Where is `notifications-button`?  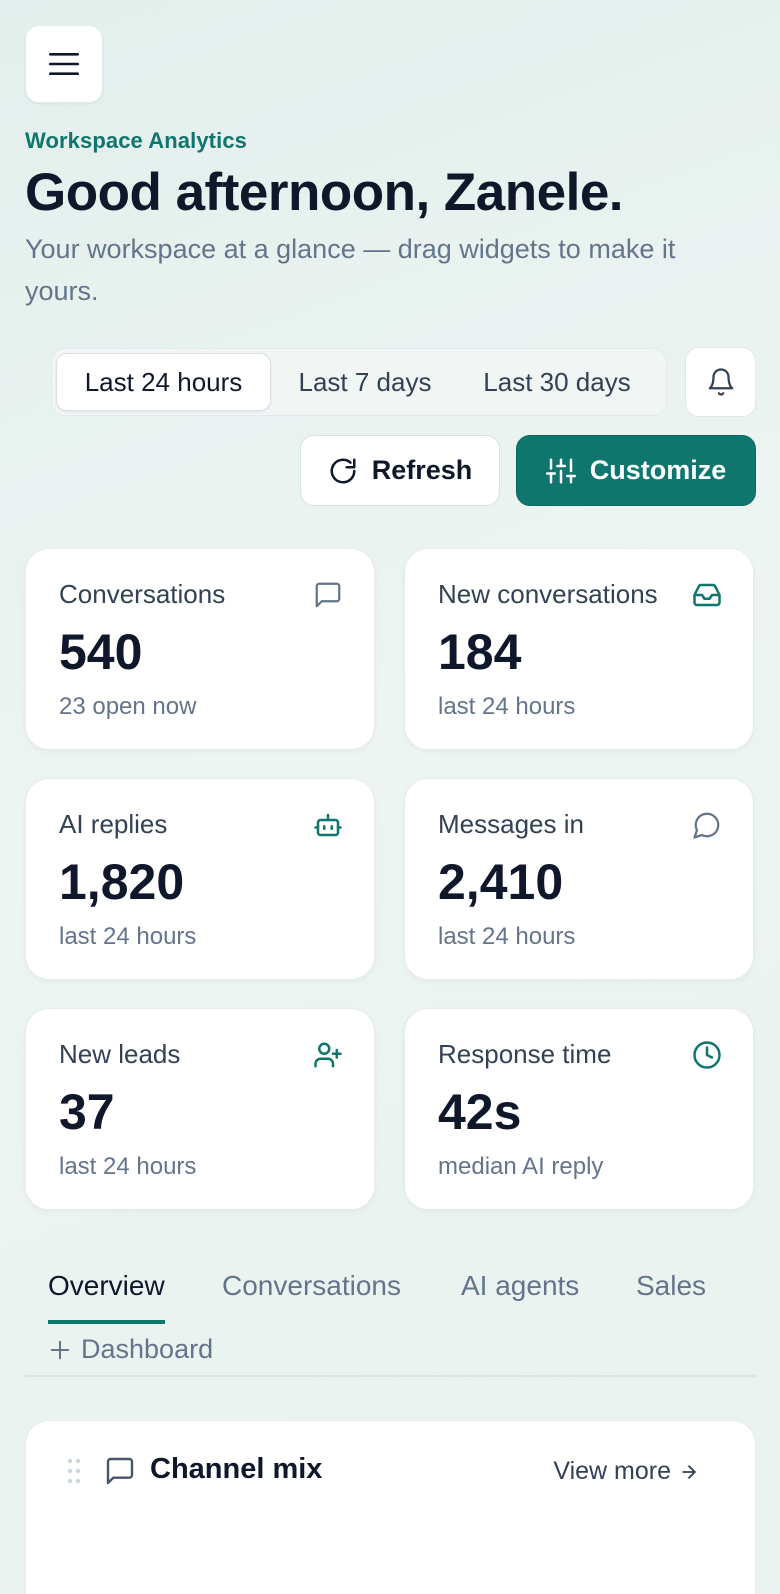
notifications-button is located at coordinates (720, 382).